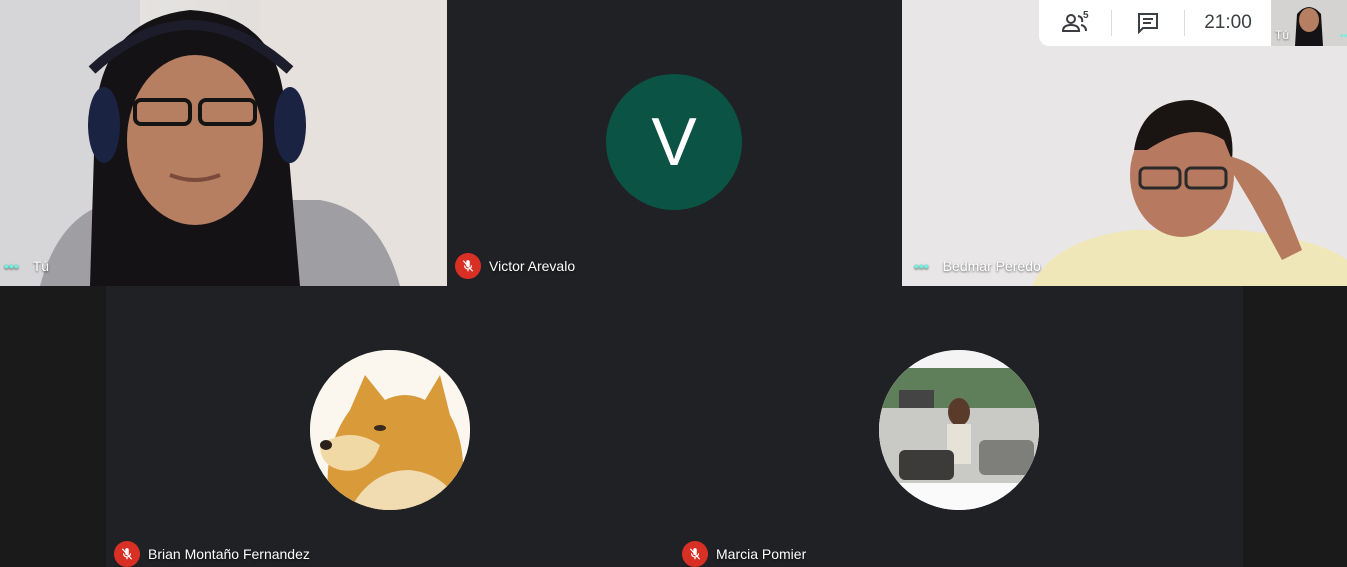 The width and height of the screenshot is (1347, 567). I want to click on victor-name: Victor Arevalo, so click(532, 266).